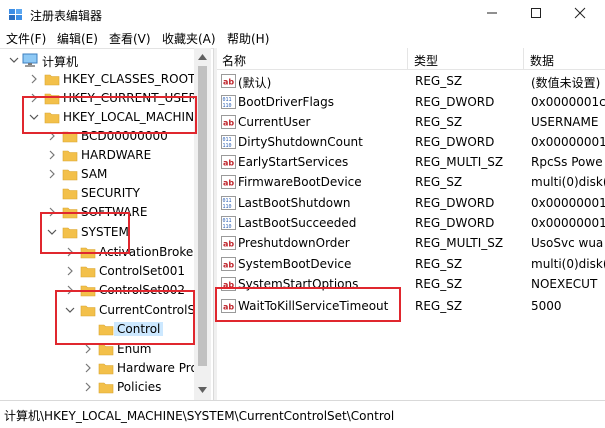 This screenshot has height=428, width=605. I want to click on menu-favorites: 收藏夹(A), so click(189, 38).